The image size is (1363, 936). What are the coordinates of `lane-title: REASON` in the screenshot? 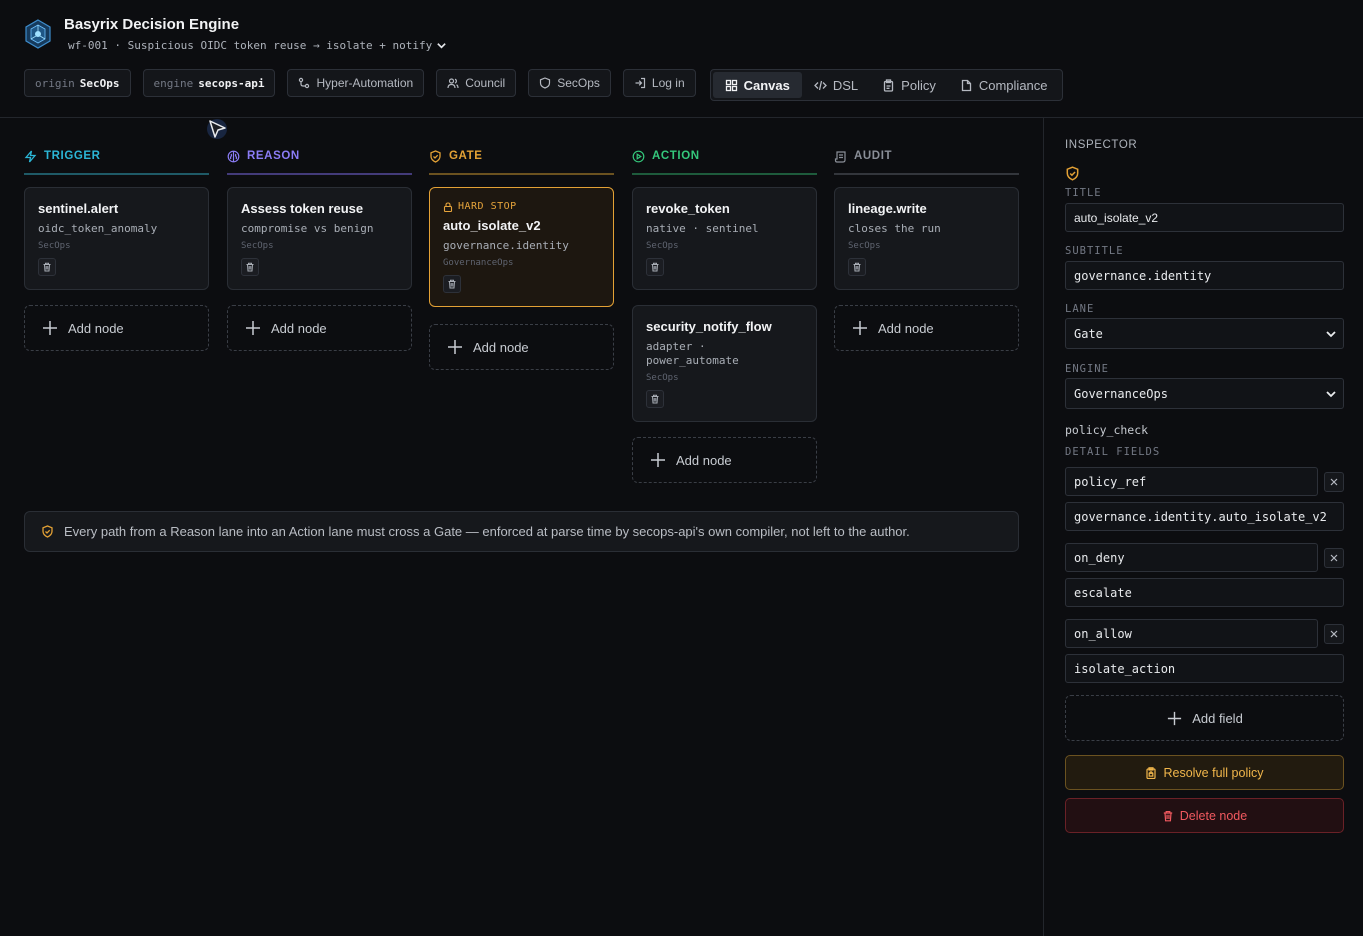 It's located at (273, 156).